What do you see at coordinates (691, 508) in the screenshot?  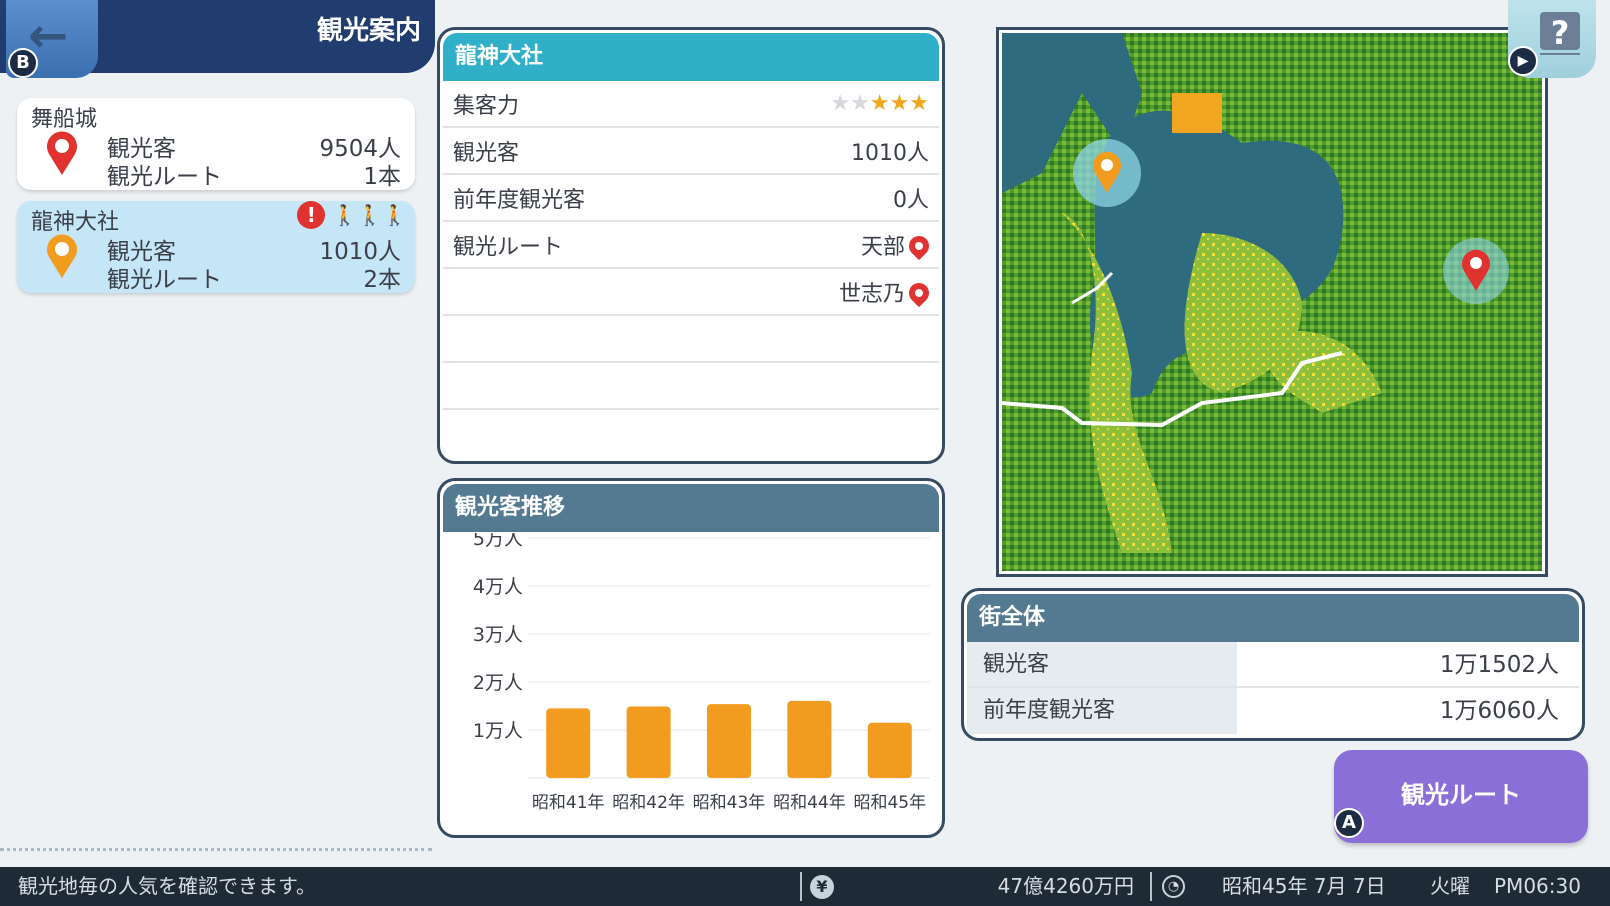 I see `chart-title: 観光客推移` at bounding box center [691, 508].